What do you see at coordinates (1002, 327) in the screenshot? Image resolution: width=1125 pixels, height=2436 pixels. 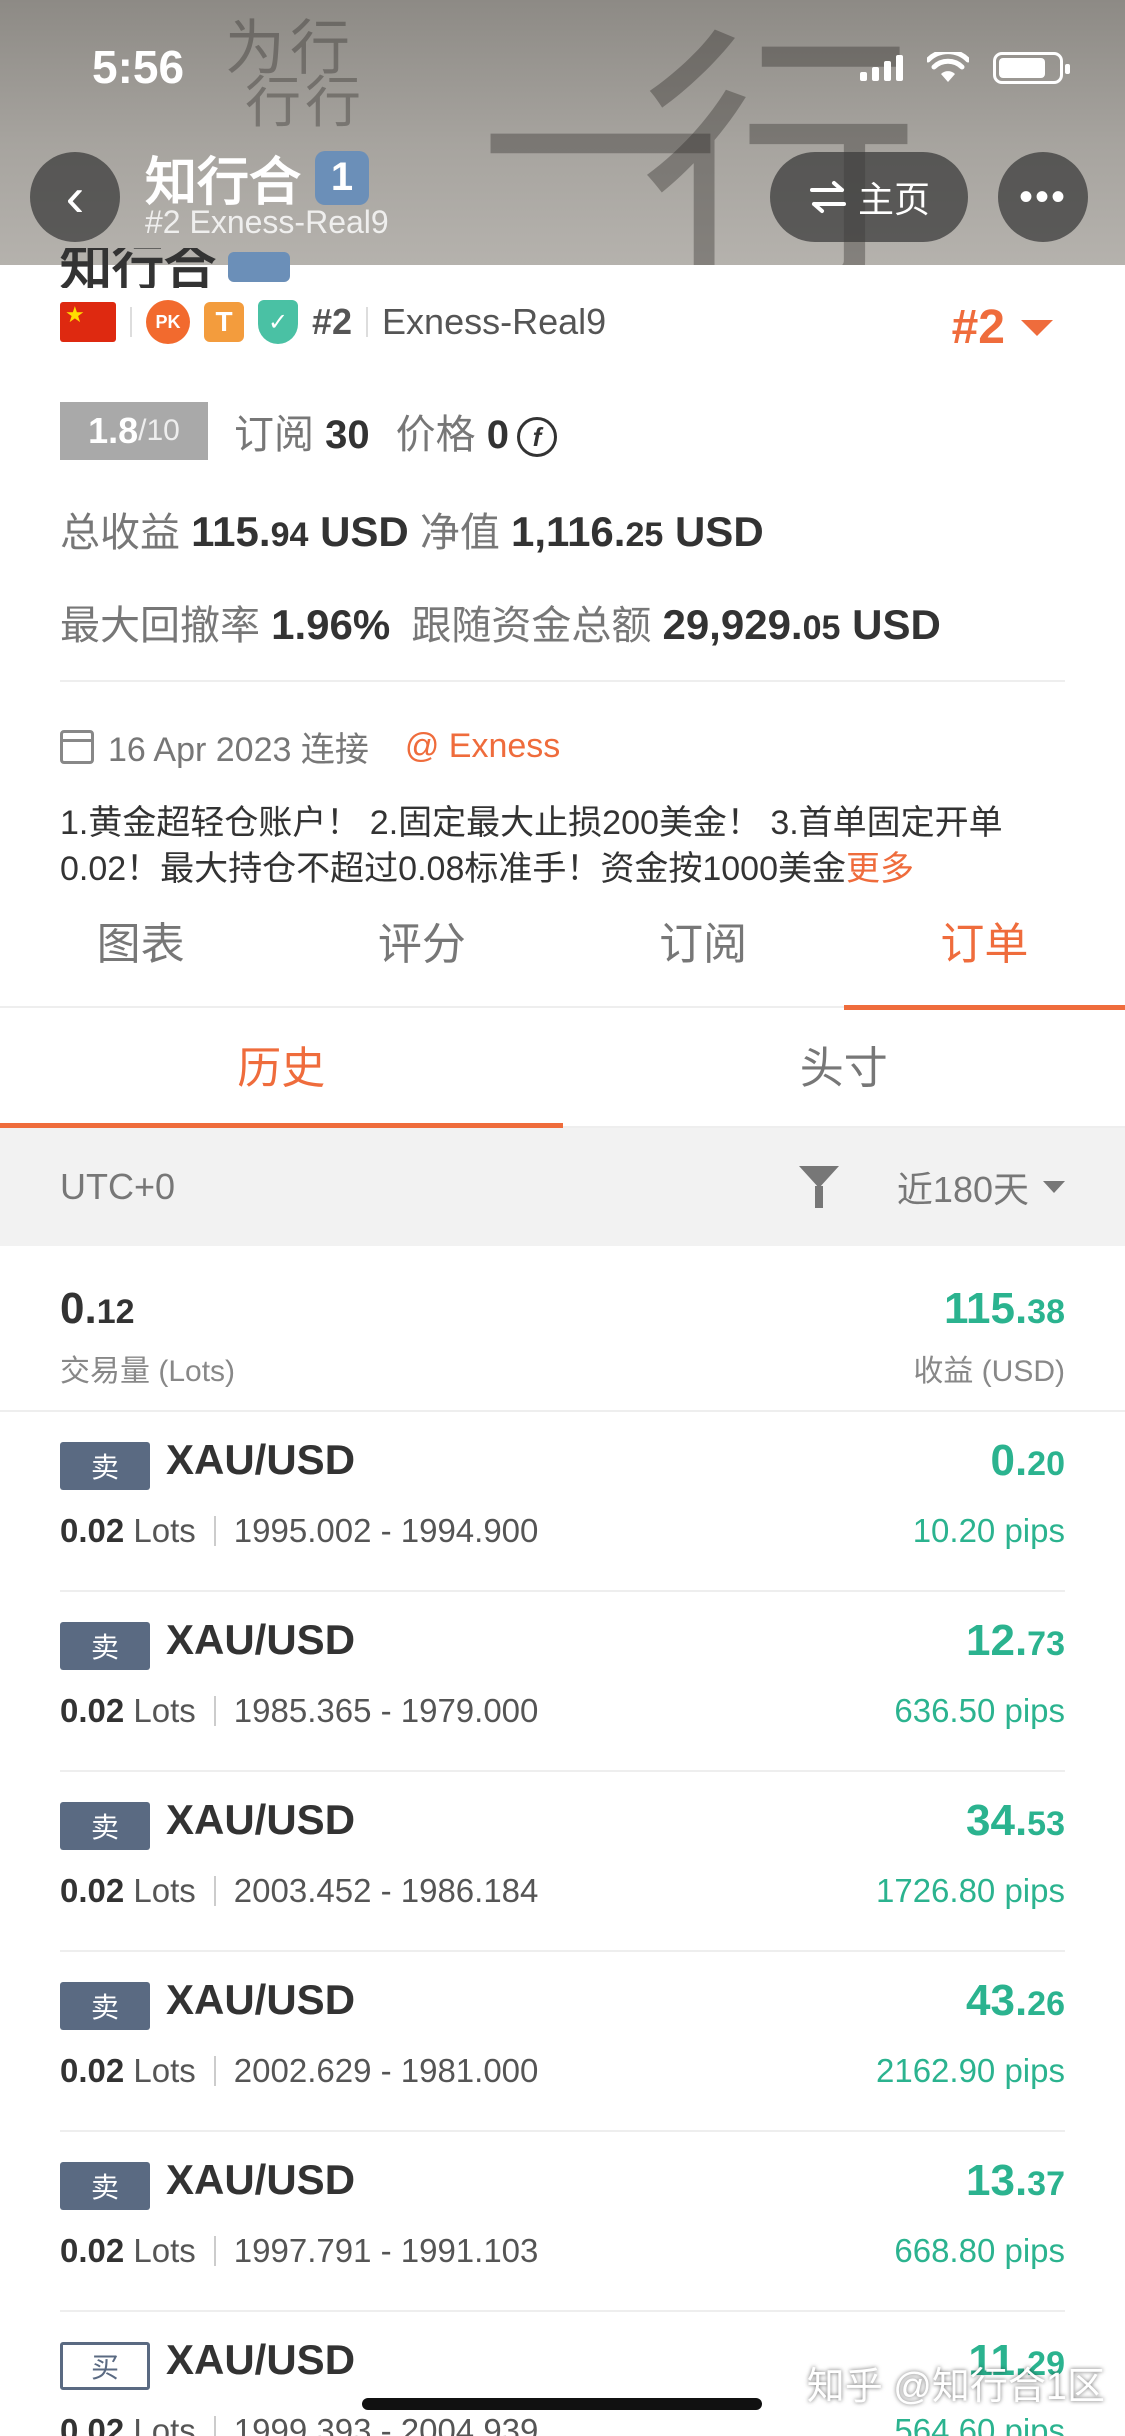 I see `account-switcher: #2` at bounding box center [1002, 327].